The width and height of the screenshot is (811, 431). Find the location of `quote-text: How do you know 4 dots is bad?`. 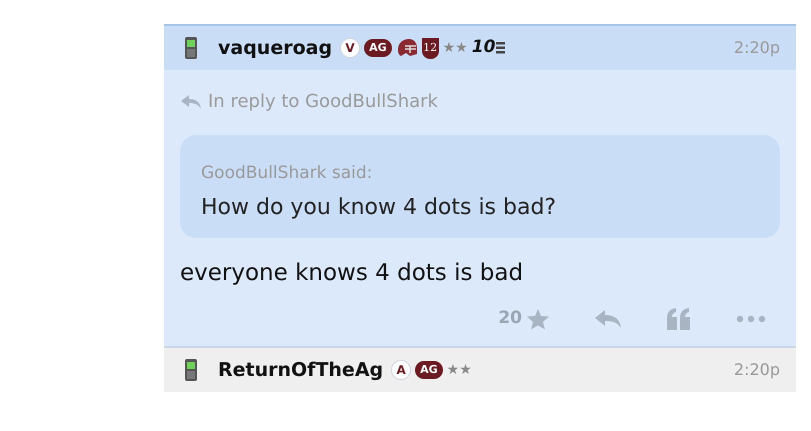

quote-text: How do you know 4 dots is bad? is located at coordinates (379, 208).